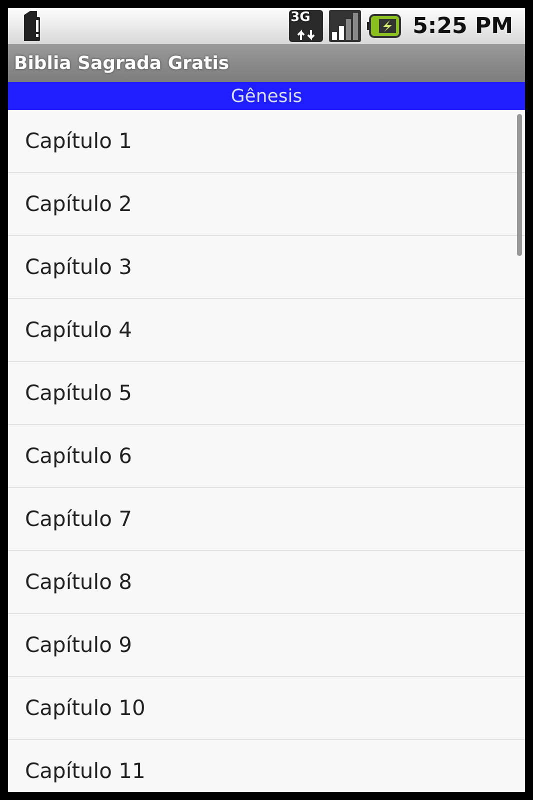 The height and width of the screenshot is (800, 533). I want to click on battery-charging-icon, so click(383, 26).